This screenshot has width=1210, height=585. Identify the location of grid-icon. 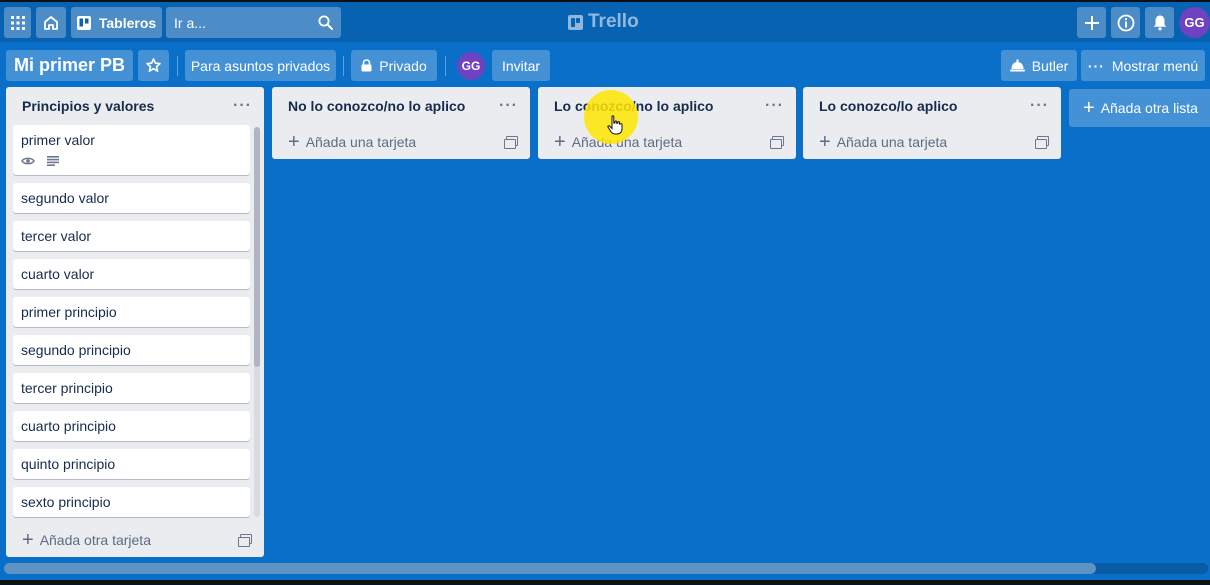
(17, 22).